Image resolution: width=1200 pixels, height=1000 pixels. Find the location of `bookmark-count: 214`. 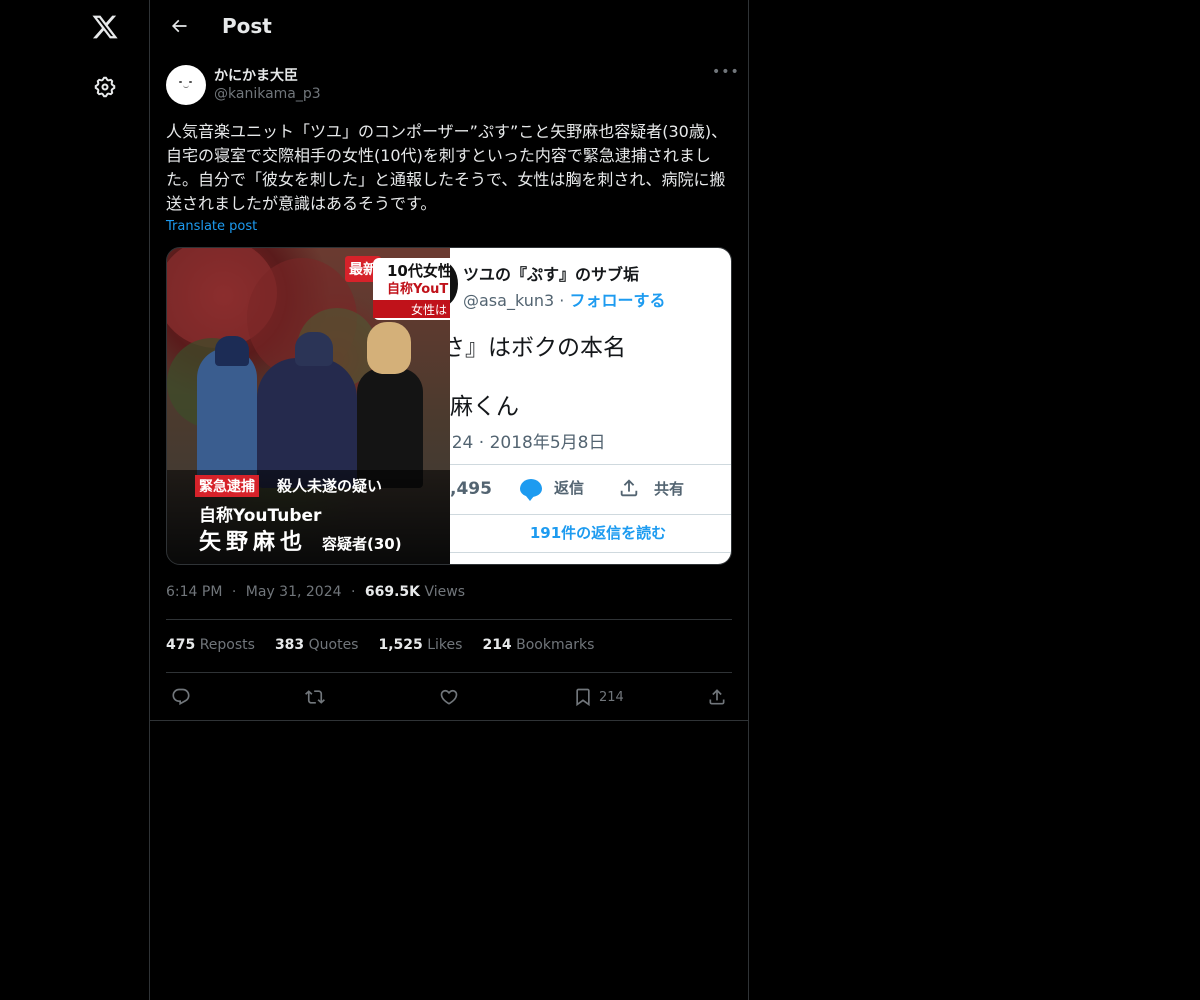

bookmark-count: 214 is located at coordinates (611, 697).